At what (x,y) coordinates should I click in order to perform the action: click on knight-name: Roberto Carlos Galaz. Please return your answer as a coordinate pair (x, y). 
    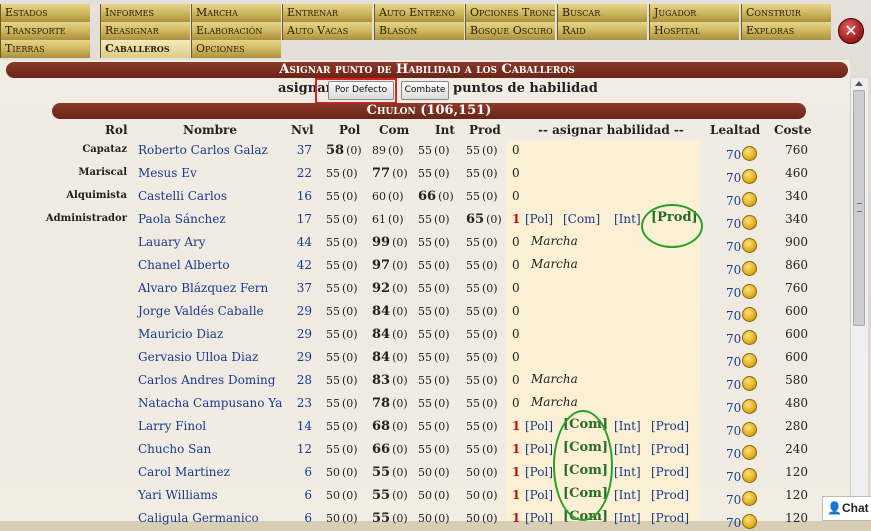
    Looking at the image, I should click on (203, 150).